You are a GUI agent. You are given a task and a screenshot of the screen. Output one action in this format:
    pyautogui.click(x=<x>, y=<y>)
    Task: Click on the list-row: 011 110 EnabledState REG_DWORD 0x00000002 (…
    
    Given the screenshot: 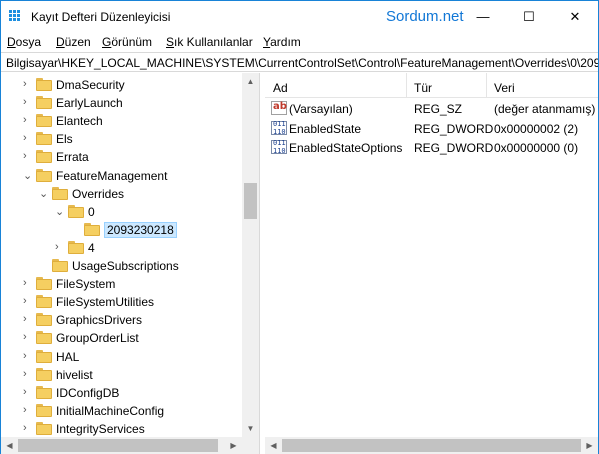 What is the action you would take?
    pyautogui.click(x=431, y=128)
    